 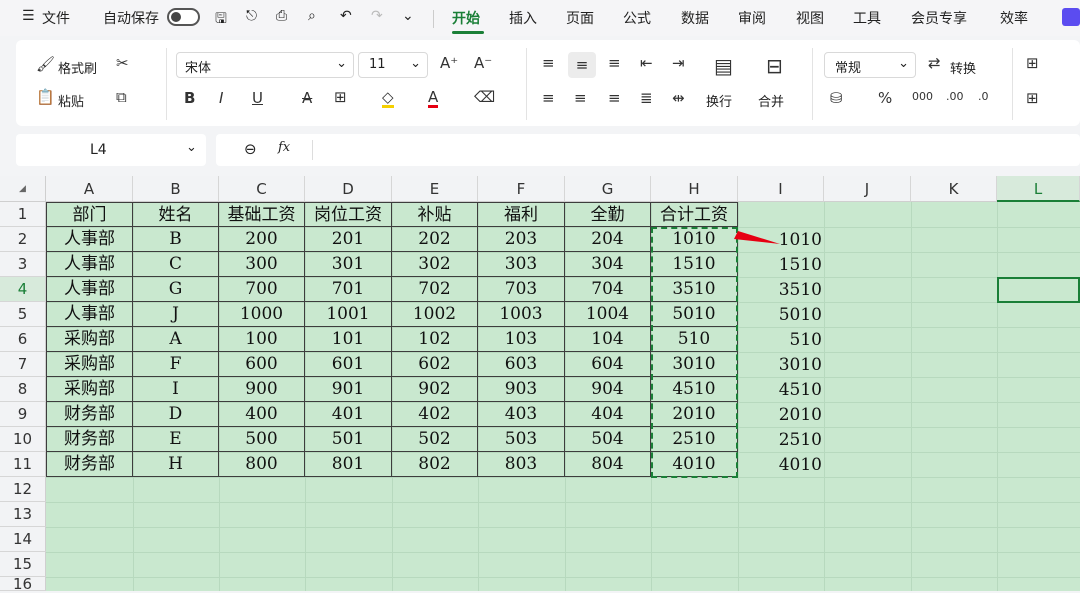 What do you see at coordinates (23, 514) in the screenshot?
I see `row-header-13: 13` at bounding box center [23, 514].